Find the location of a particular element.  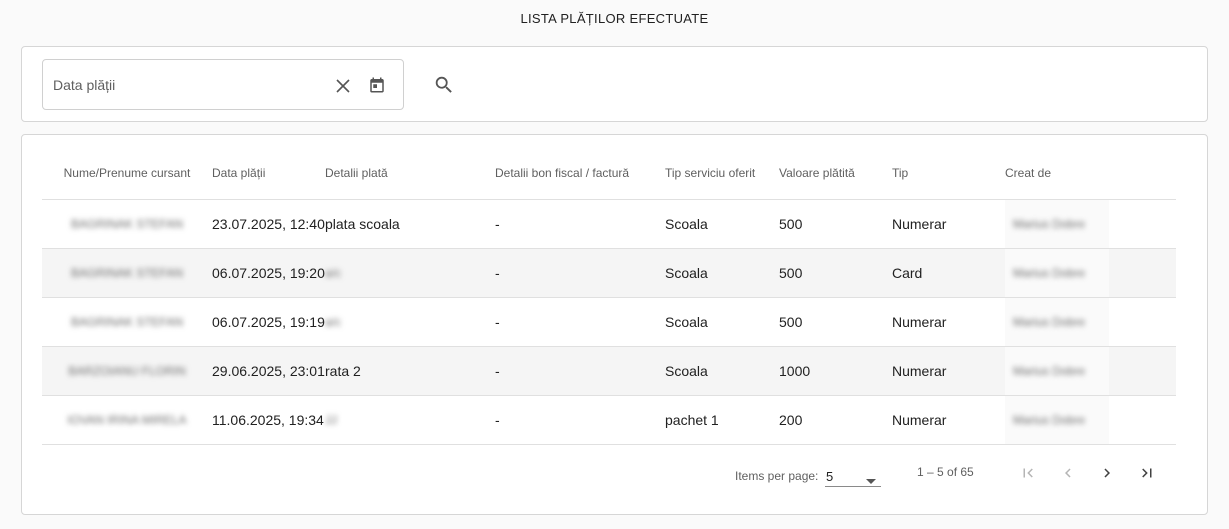

column-header-receipt: Detalii bon fiscal / factură is located at coordinates (580, 173).